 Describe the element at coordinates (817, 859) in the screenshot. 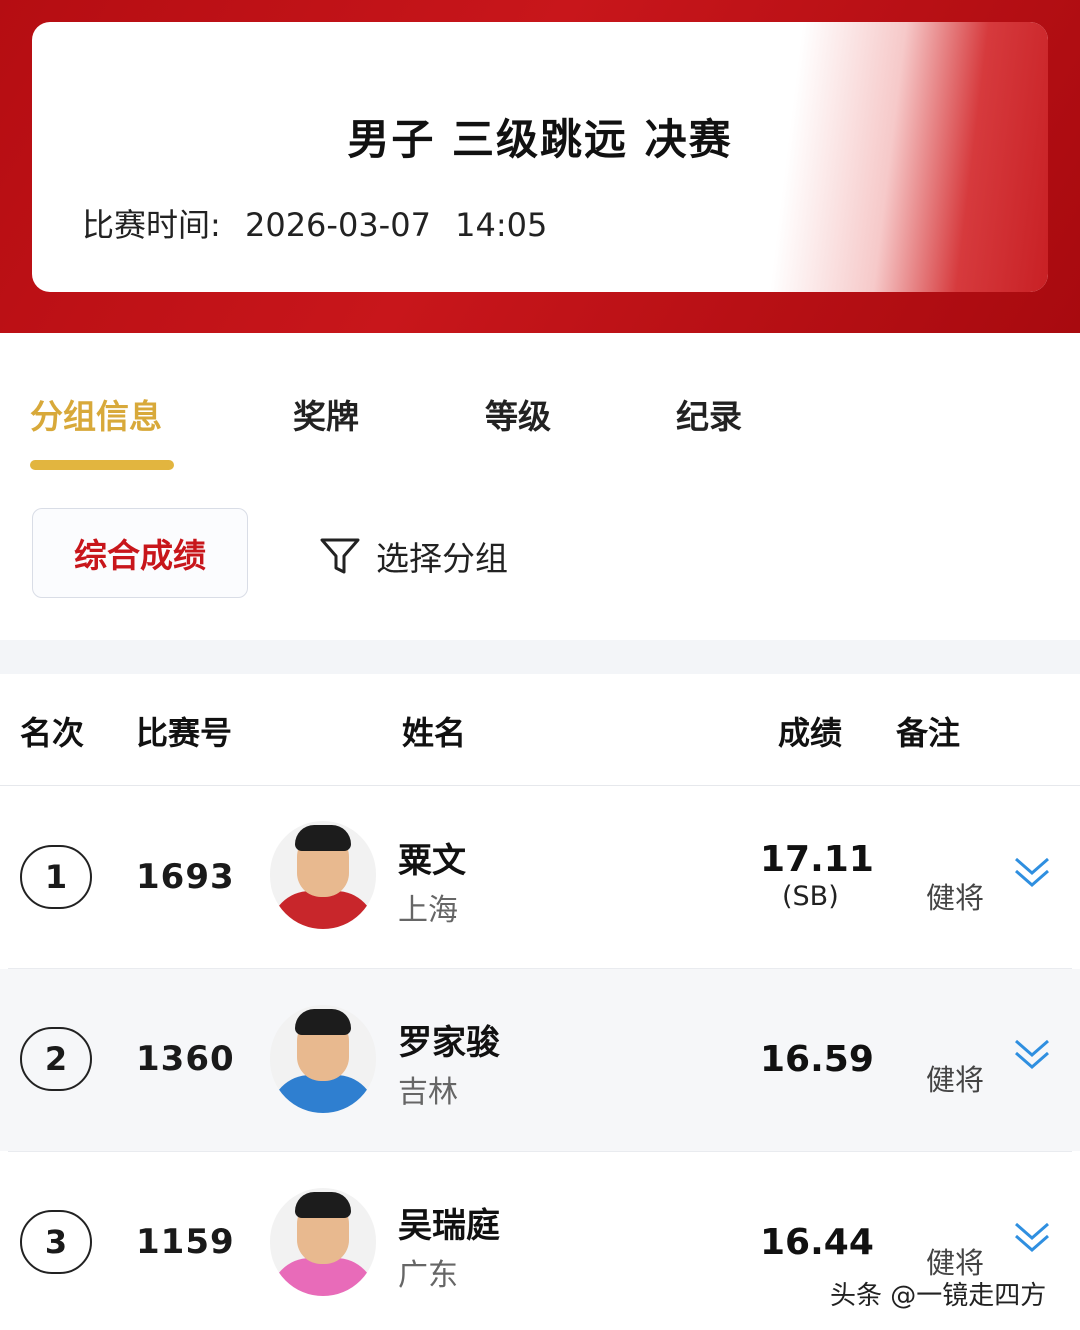

I see `result-value: 17.11` at that location.